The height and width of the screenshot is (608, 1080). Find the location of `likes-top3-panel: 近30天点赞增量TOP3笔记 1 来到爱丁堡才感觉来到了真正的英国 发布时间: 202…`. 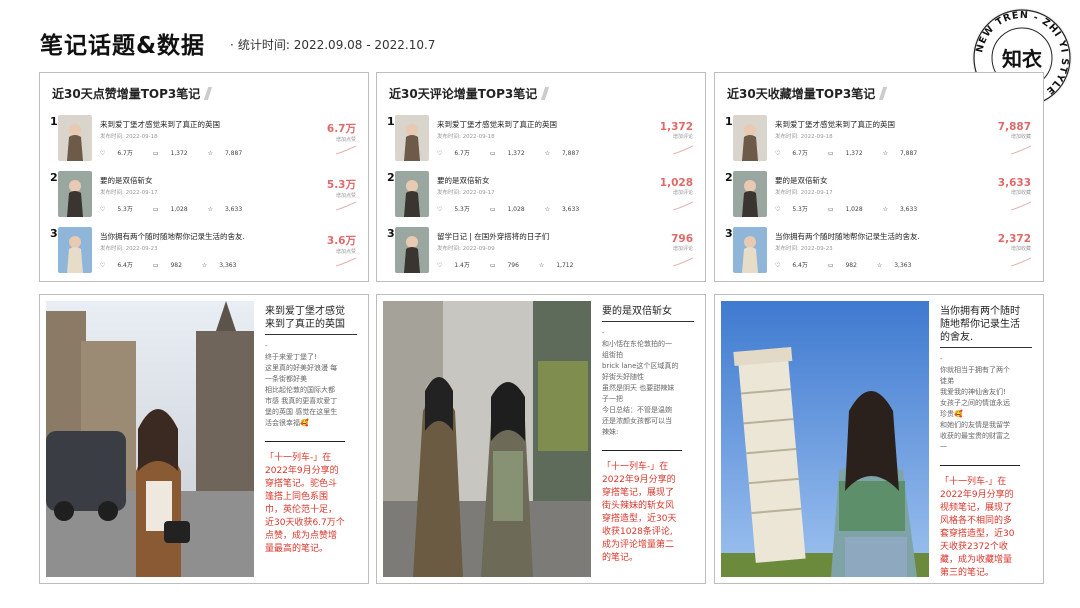

likes-top3-panel: 近30天点赞增量TOP3笔记 1 来到爱丁堡才感觉来到了真正的英国 发布时间: 202… is located at coordinates (204, 177).